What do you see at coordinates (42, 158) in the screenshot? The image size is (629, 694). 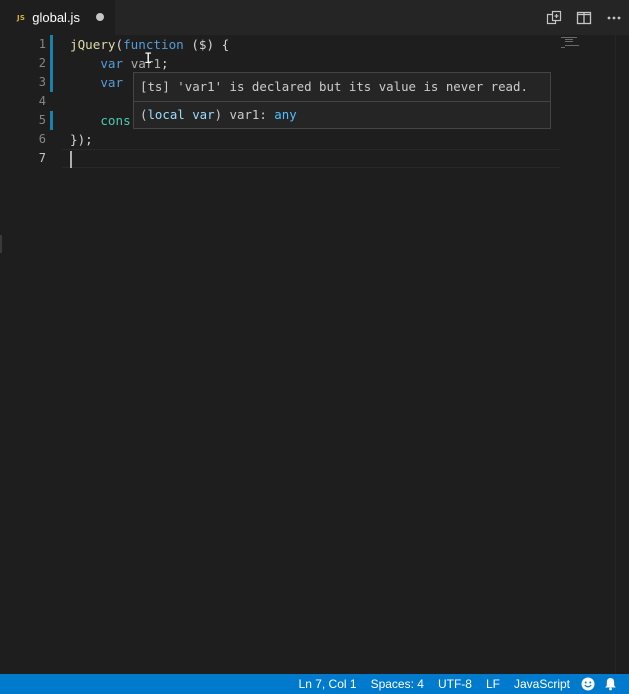 I see `line-number-active: 7` at bounding box center [42, 158].